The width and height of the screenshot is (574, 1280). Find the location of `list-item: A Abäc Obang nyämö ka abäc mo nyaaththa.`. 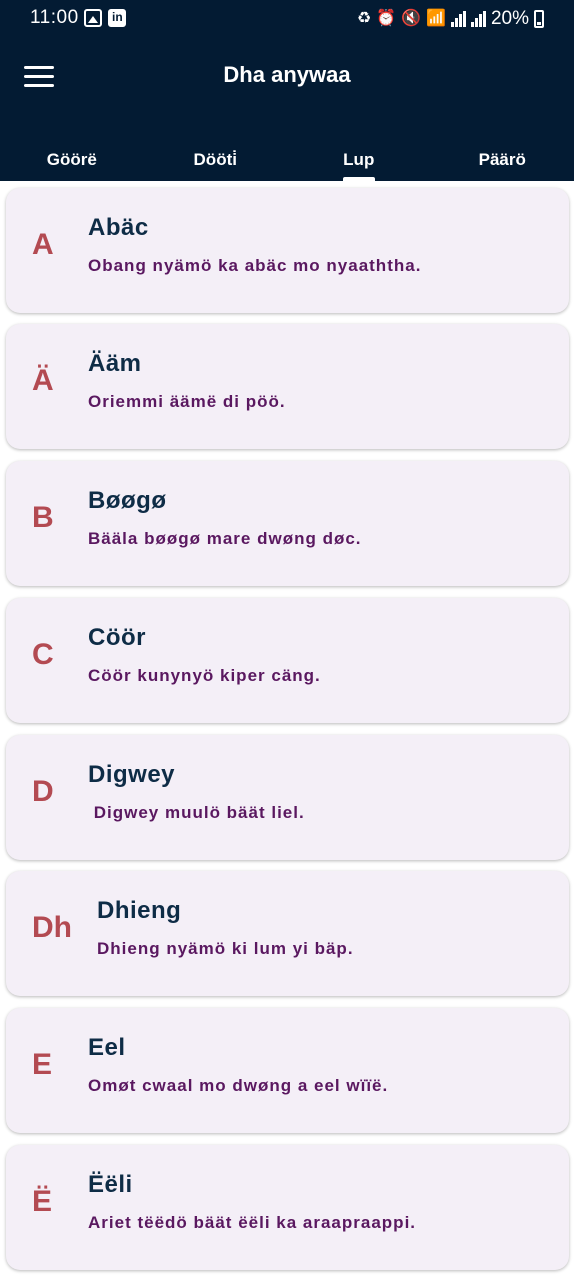

list-item: A Abäc Obang nyämö ka abäc mo nyaaththa. is located at coordinates (287, 250).